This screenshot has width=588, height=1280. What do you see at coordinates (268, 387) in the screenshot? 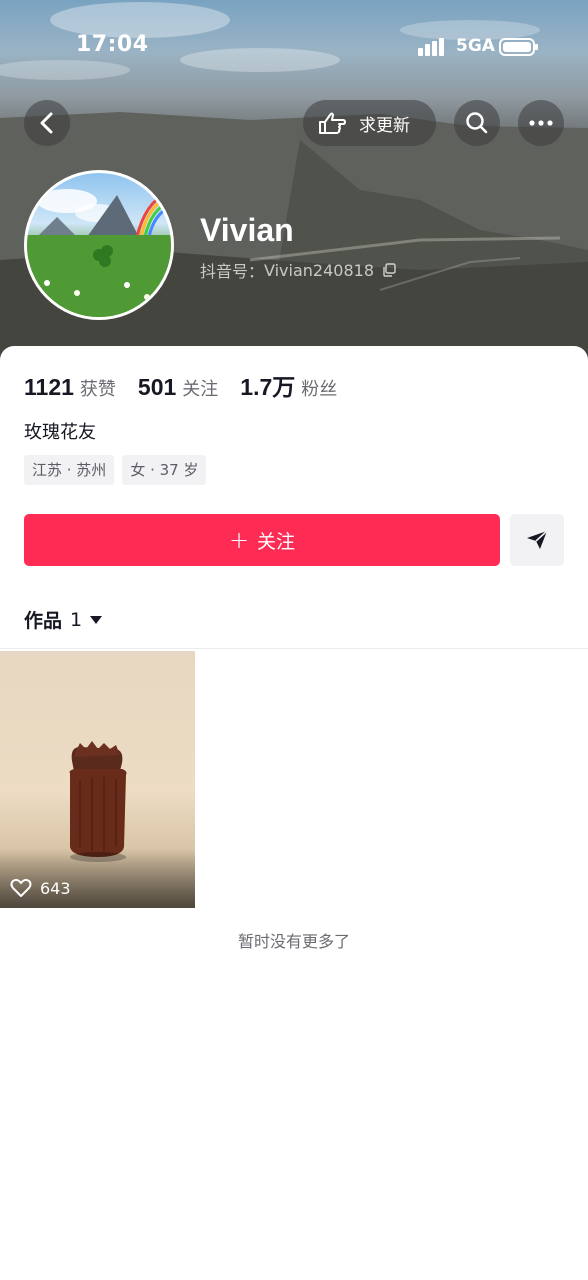
I see `stat-value: 1.7万` at bounding box center [268, 387].